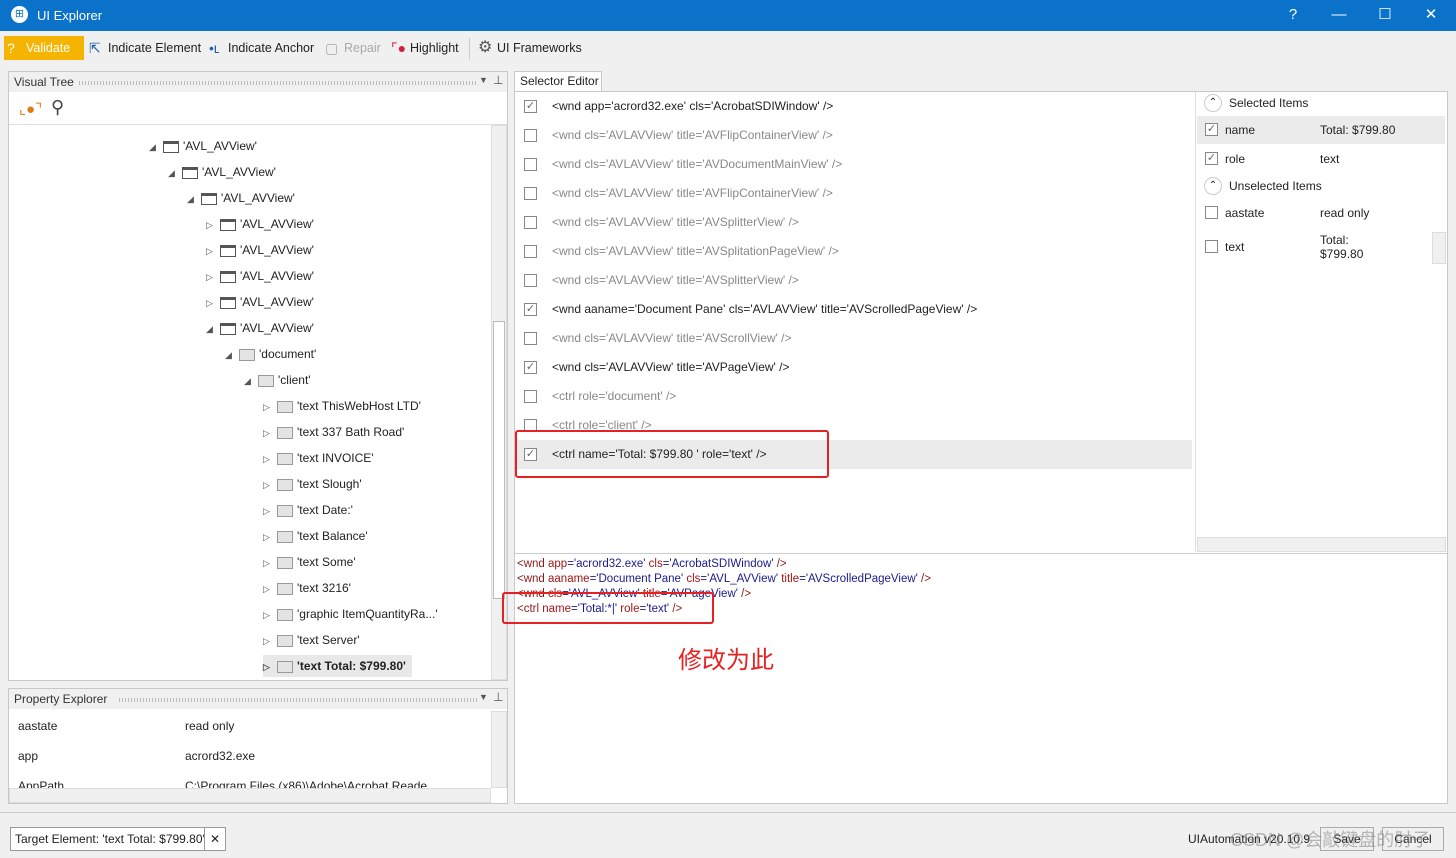  I want to click on attribute-row: aastate read only, so click(1321, 213).